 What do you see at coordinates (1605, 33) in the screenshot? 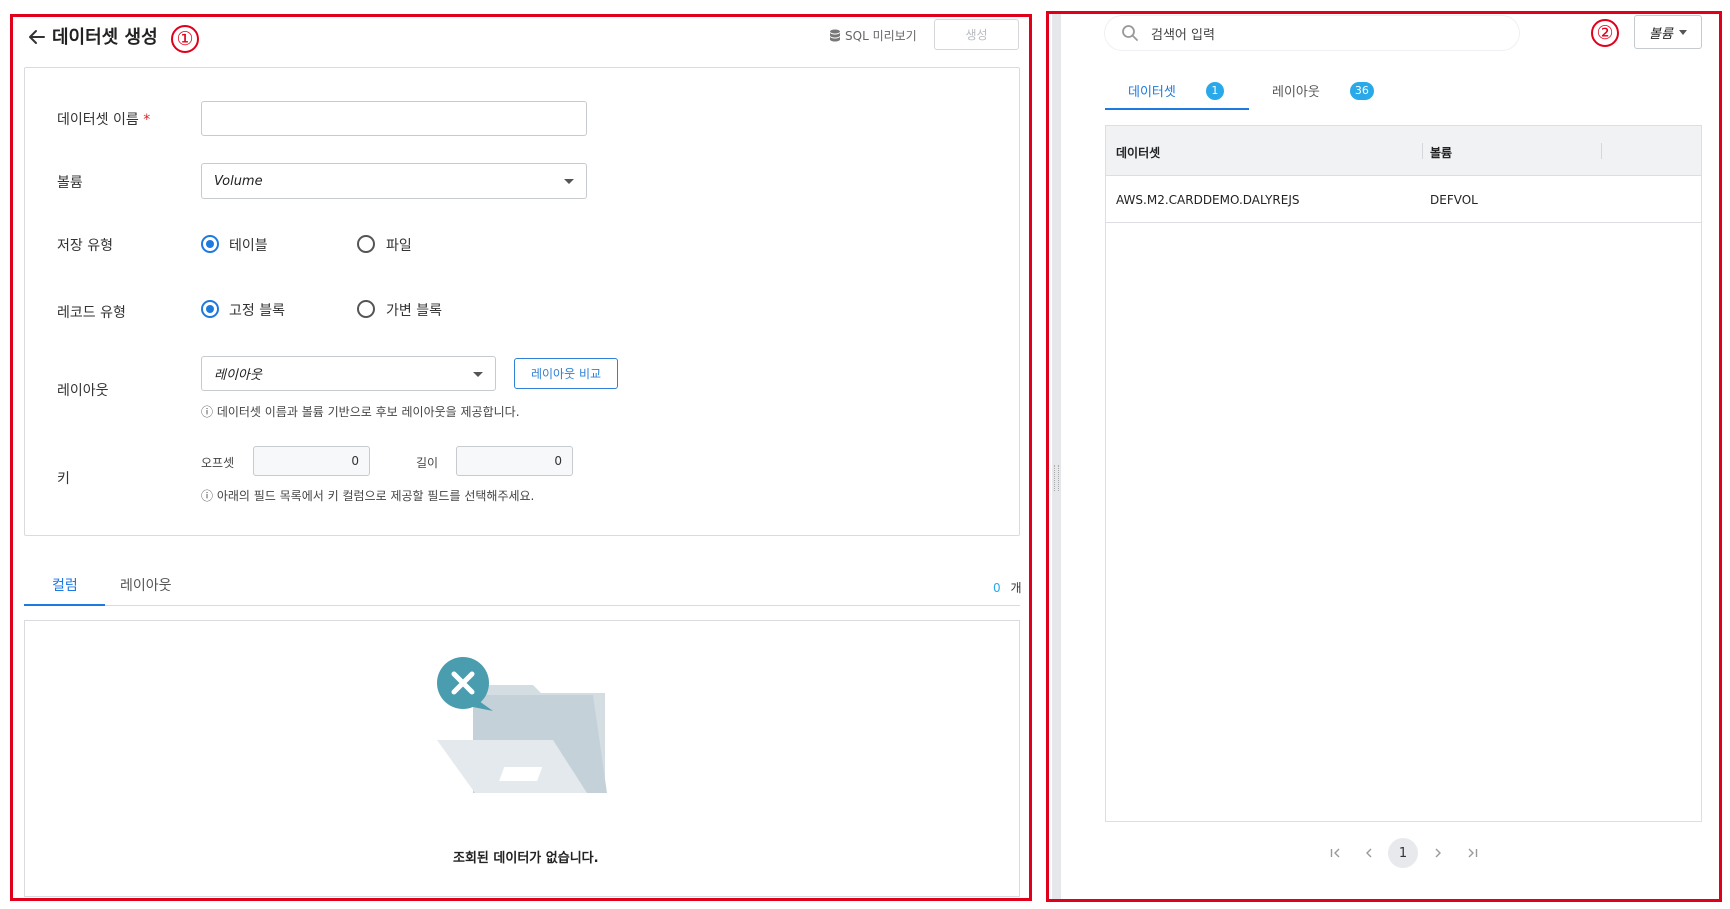
I see `annotation-marker-2: ②` at bounding box center [1605, 33].